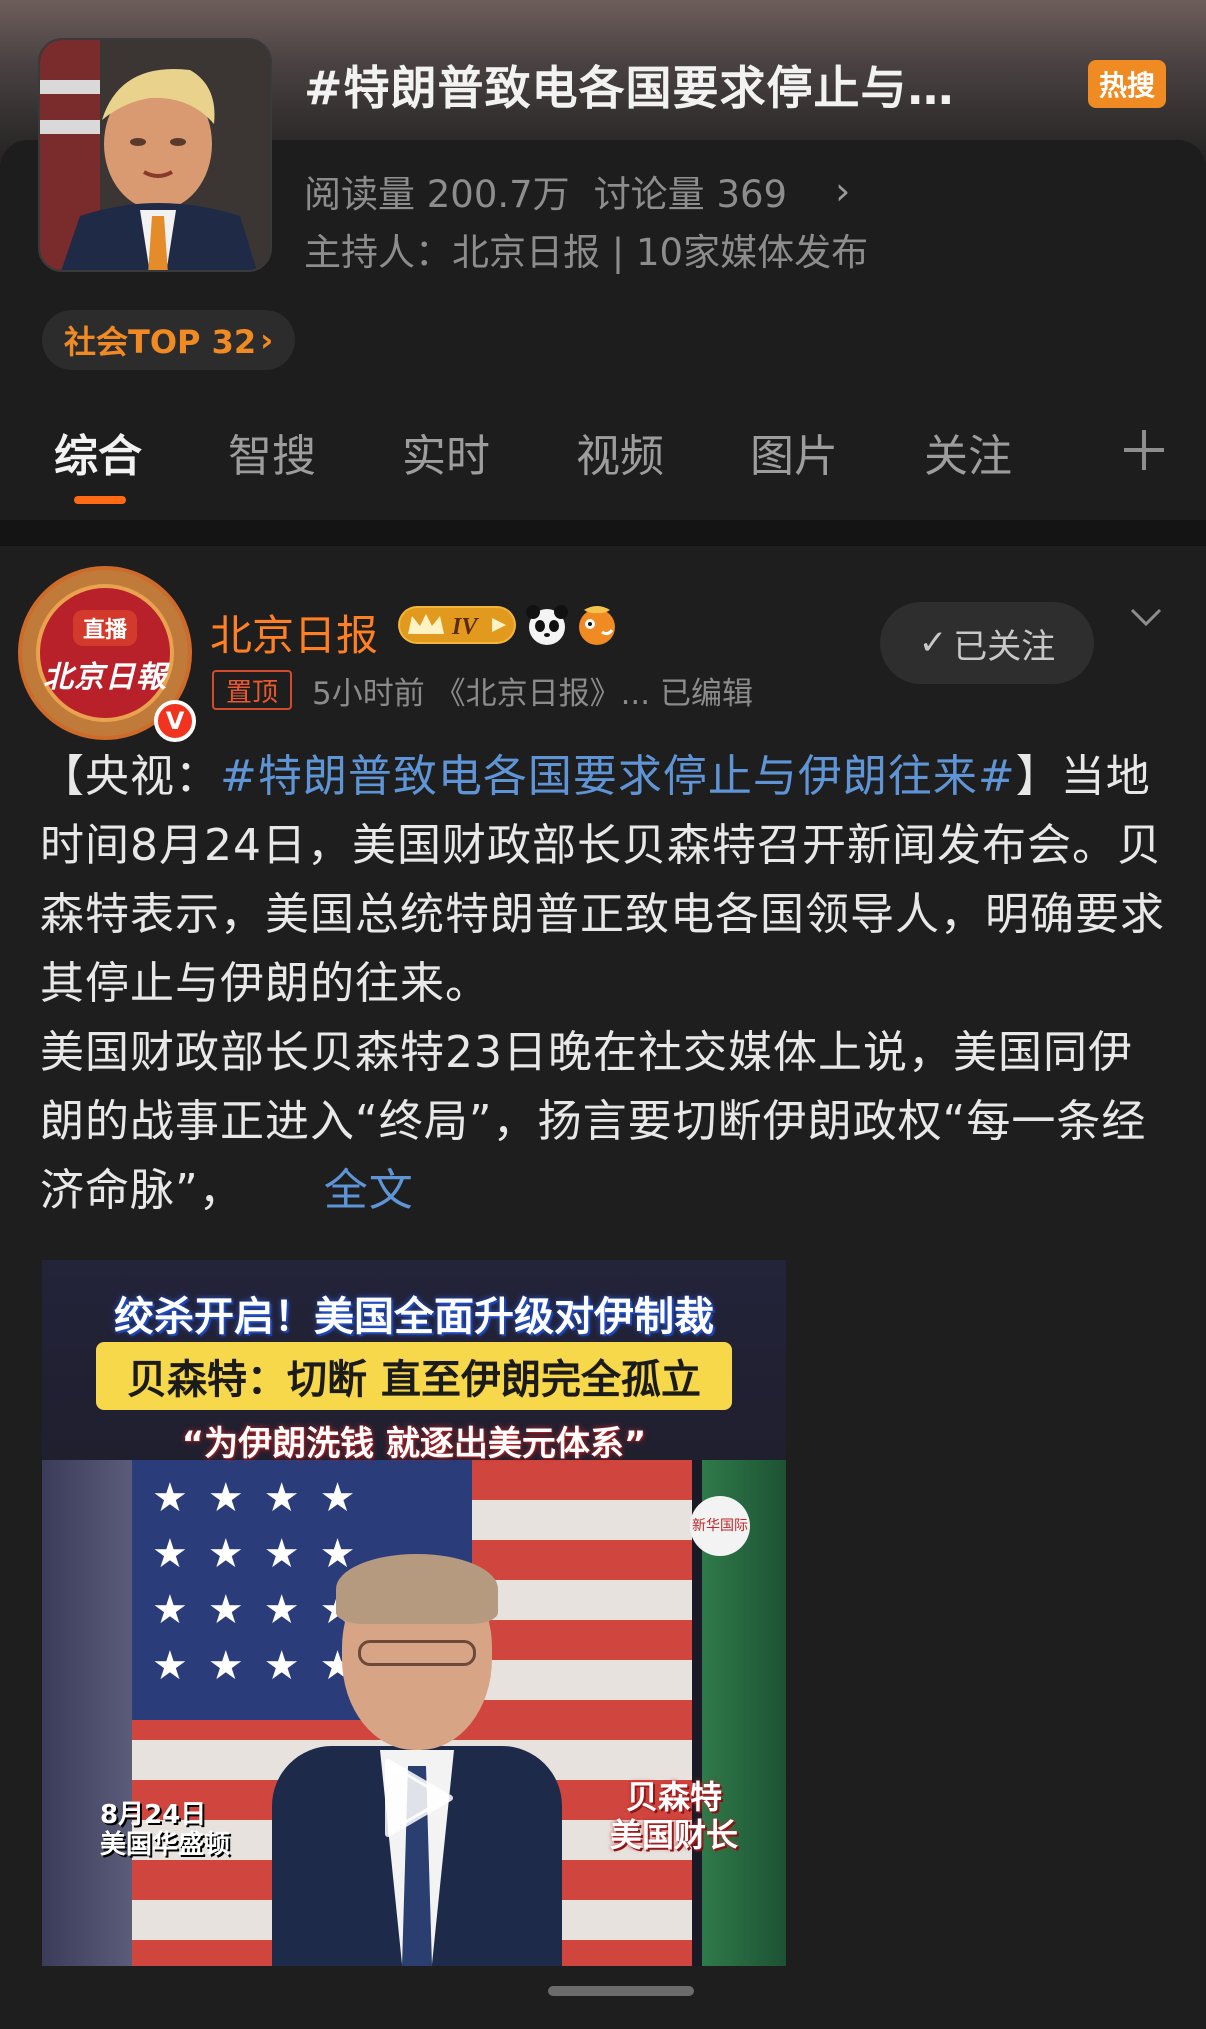  Describe the element at coordinates (87, 1713) in the screenshot. I see `background-flag` at that location.